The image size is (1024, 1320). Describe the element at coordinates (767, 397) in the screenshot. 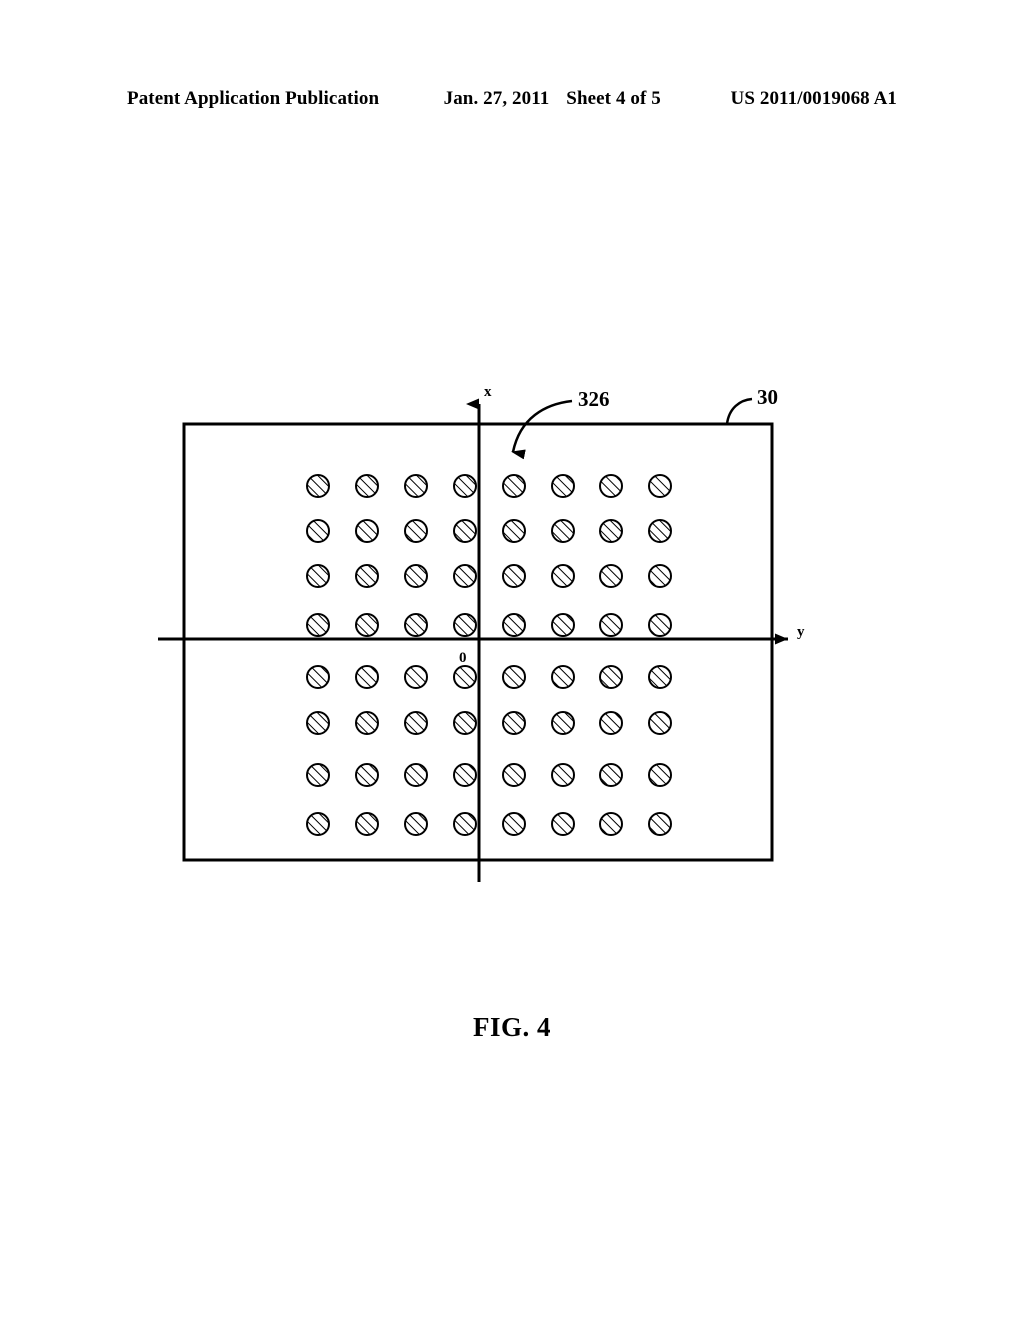

I see `callout-30-label: 30` at that location.